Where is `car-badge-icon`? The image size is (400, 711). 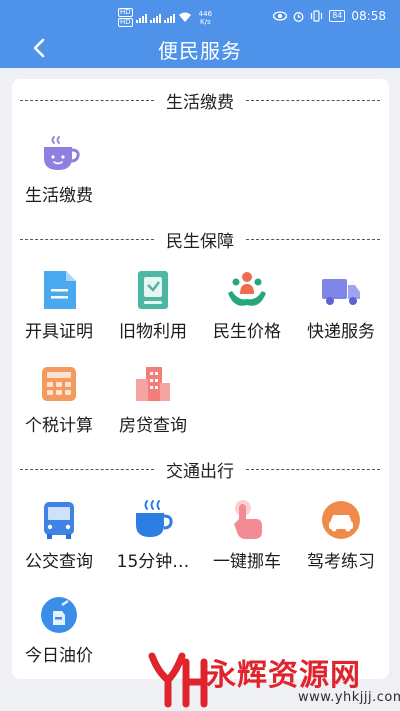
car-badge-icon is located at coordinates (341, 520).